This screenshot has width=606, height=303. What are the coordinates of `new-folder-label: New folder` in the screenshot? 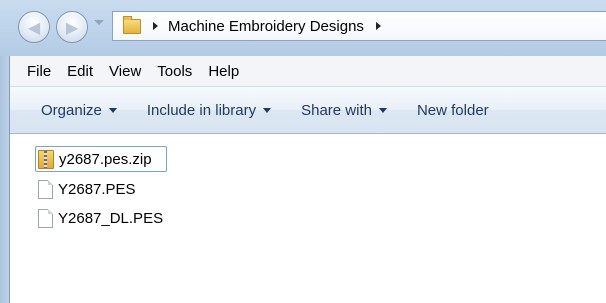 It's located at (452, 110).